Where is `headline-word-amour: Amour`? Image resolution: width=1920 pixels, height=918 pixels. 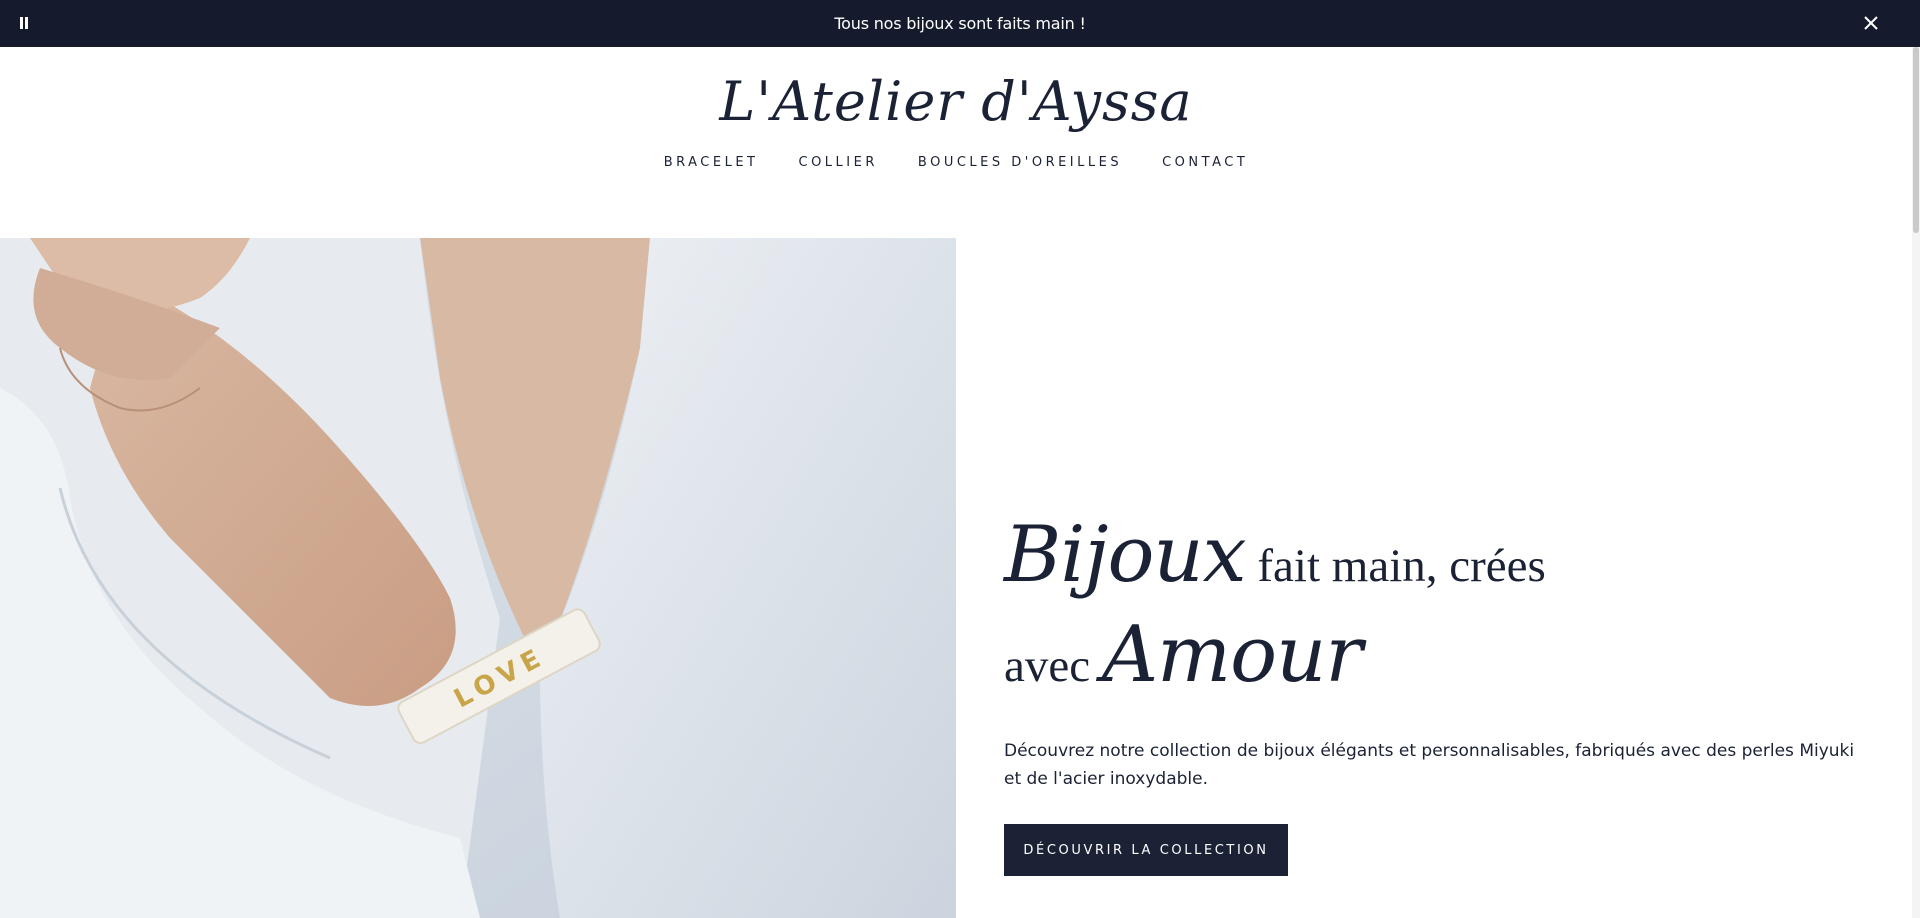 headline-word-amour: Amour is located at coordinates (1232, 655).